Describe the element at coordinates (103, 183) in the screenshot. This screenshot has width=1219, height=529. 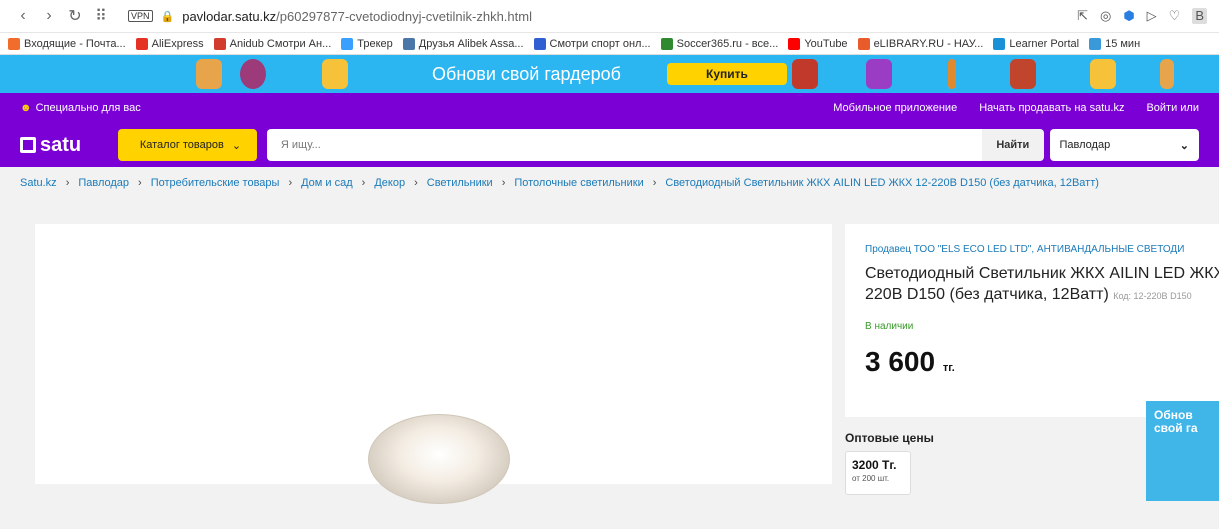
I see `breadcrumb-link: Павлодар` at that location.